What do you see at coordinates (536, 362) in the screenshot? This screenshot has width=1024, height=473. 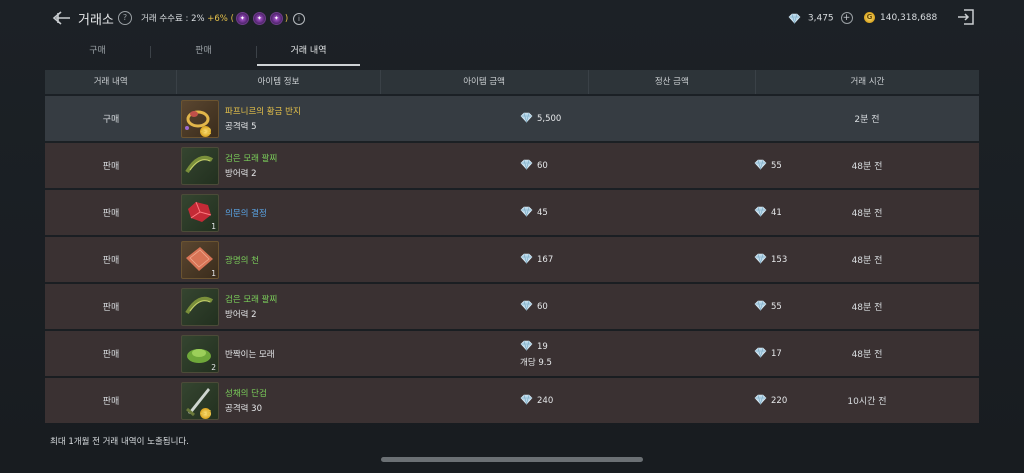 I see `unit-price: 개당 9.5` at bounding box center [536, 362].